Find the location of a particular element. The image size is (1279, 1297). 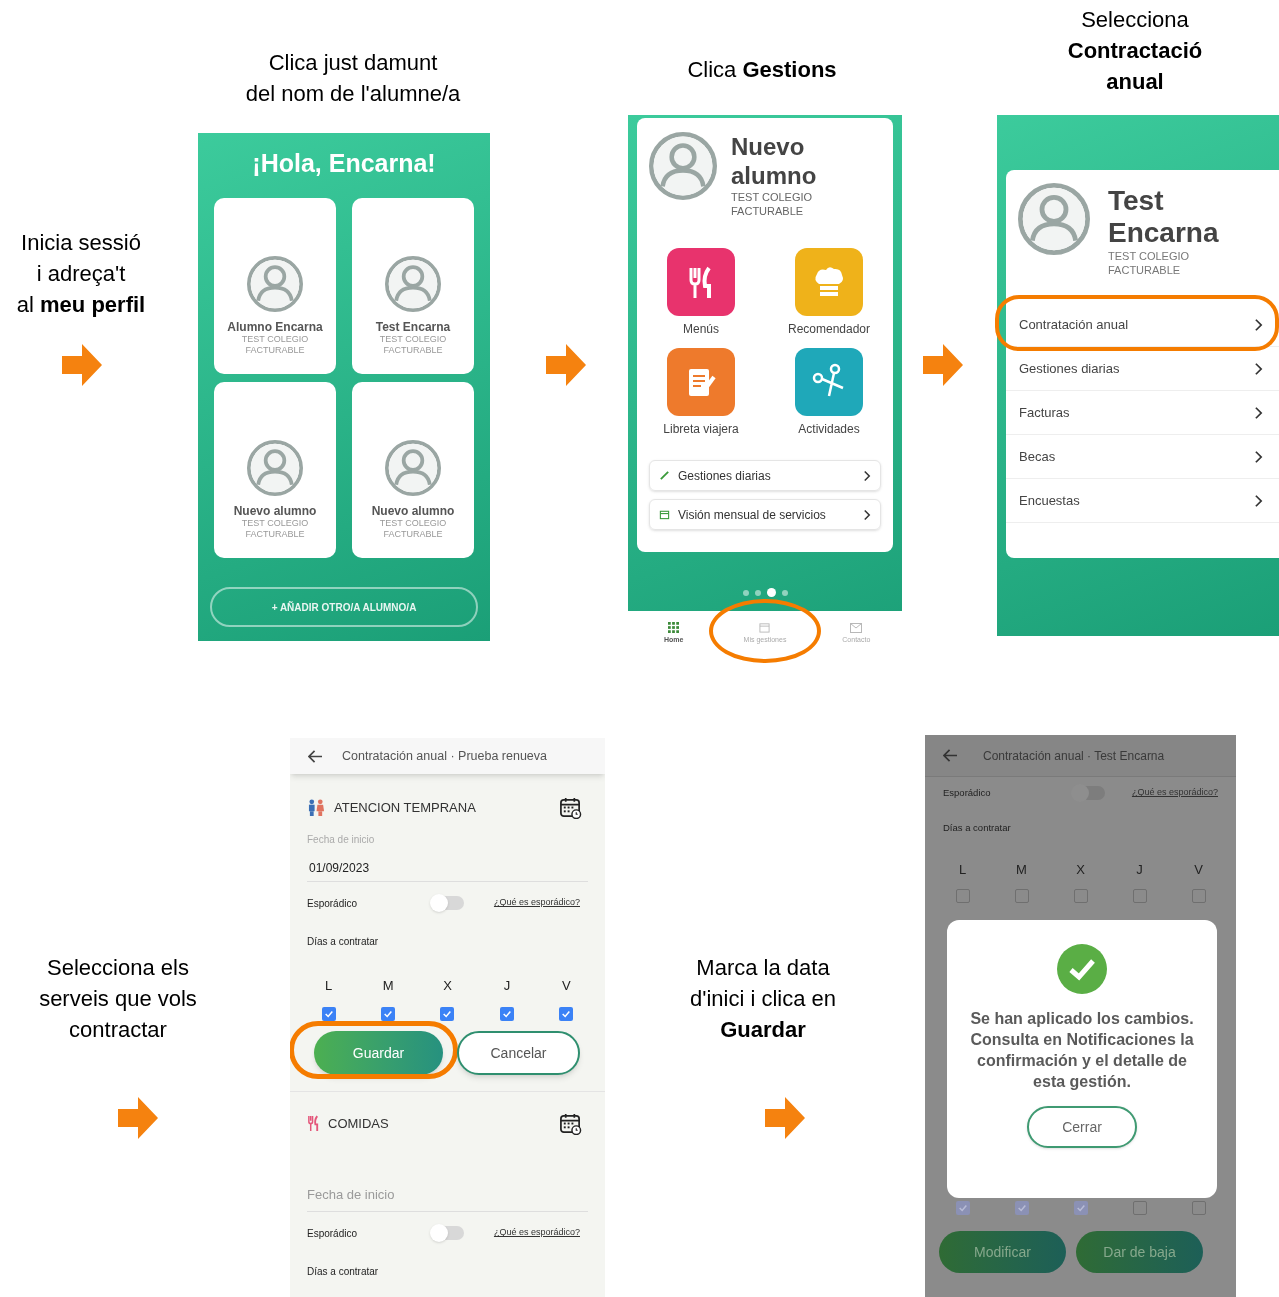

chef-hat-icon is located at coordinates (829, 282).